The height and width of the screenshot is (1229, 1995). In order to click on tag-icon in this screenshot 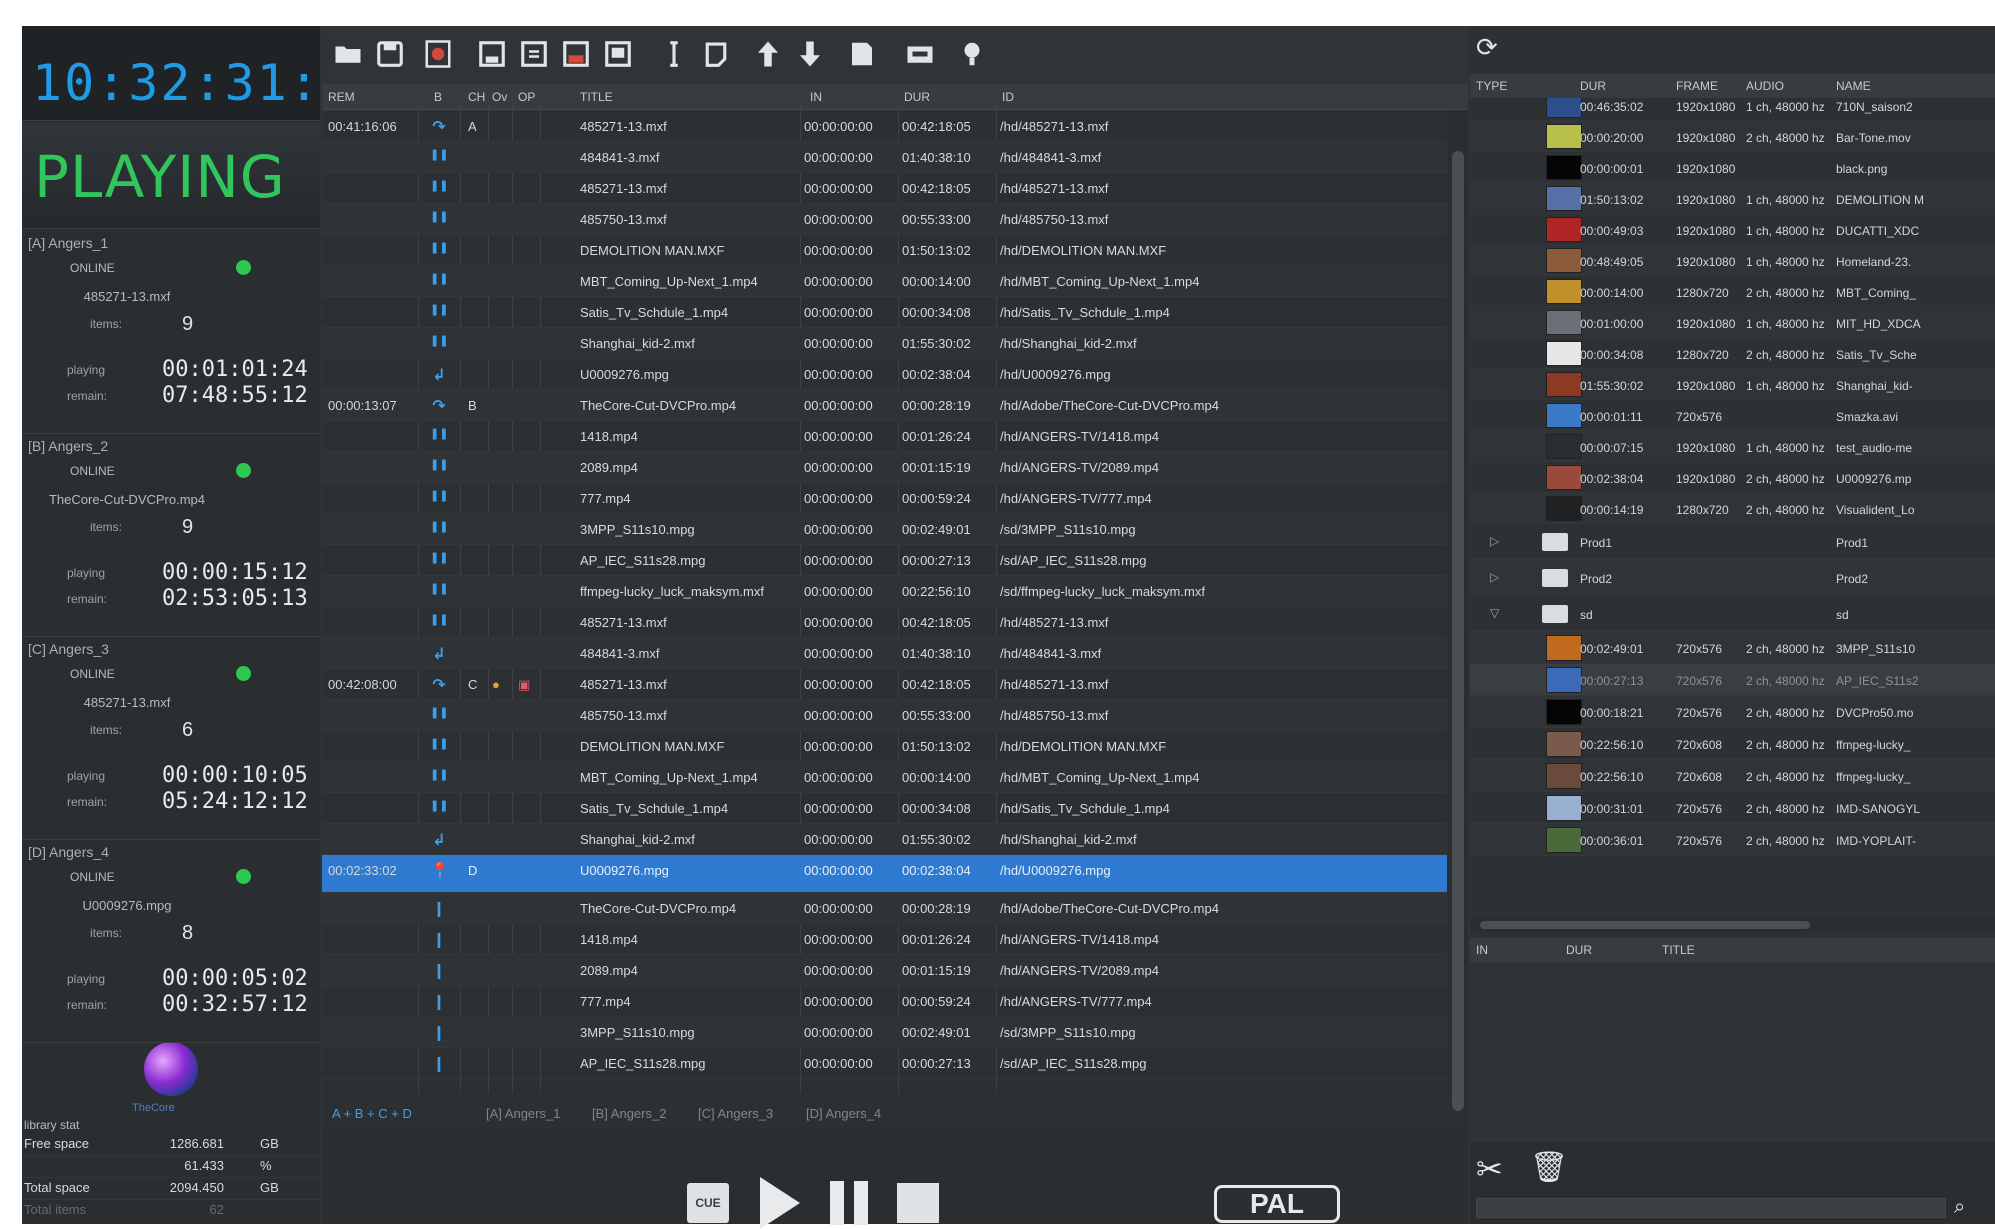, I will do `click(862, 54)`.